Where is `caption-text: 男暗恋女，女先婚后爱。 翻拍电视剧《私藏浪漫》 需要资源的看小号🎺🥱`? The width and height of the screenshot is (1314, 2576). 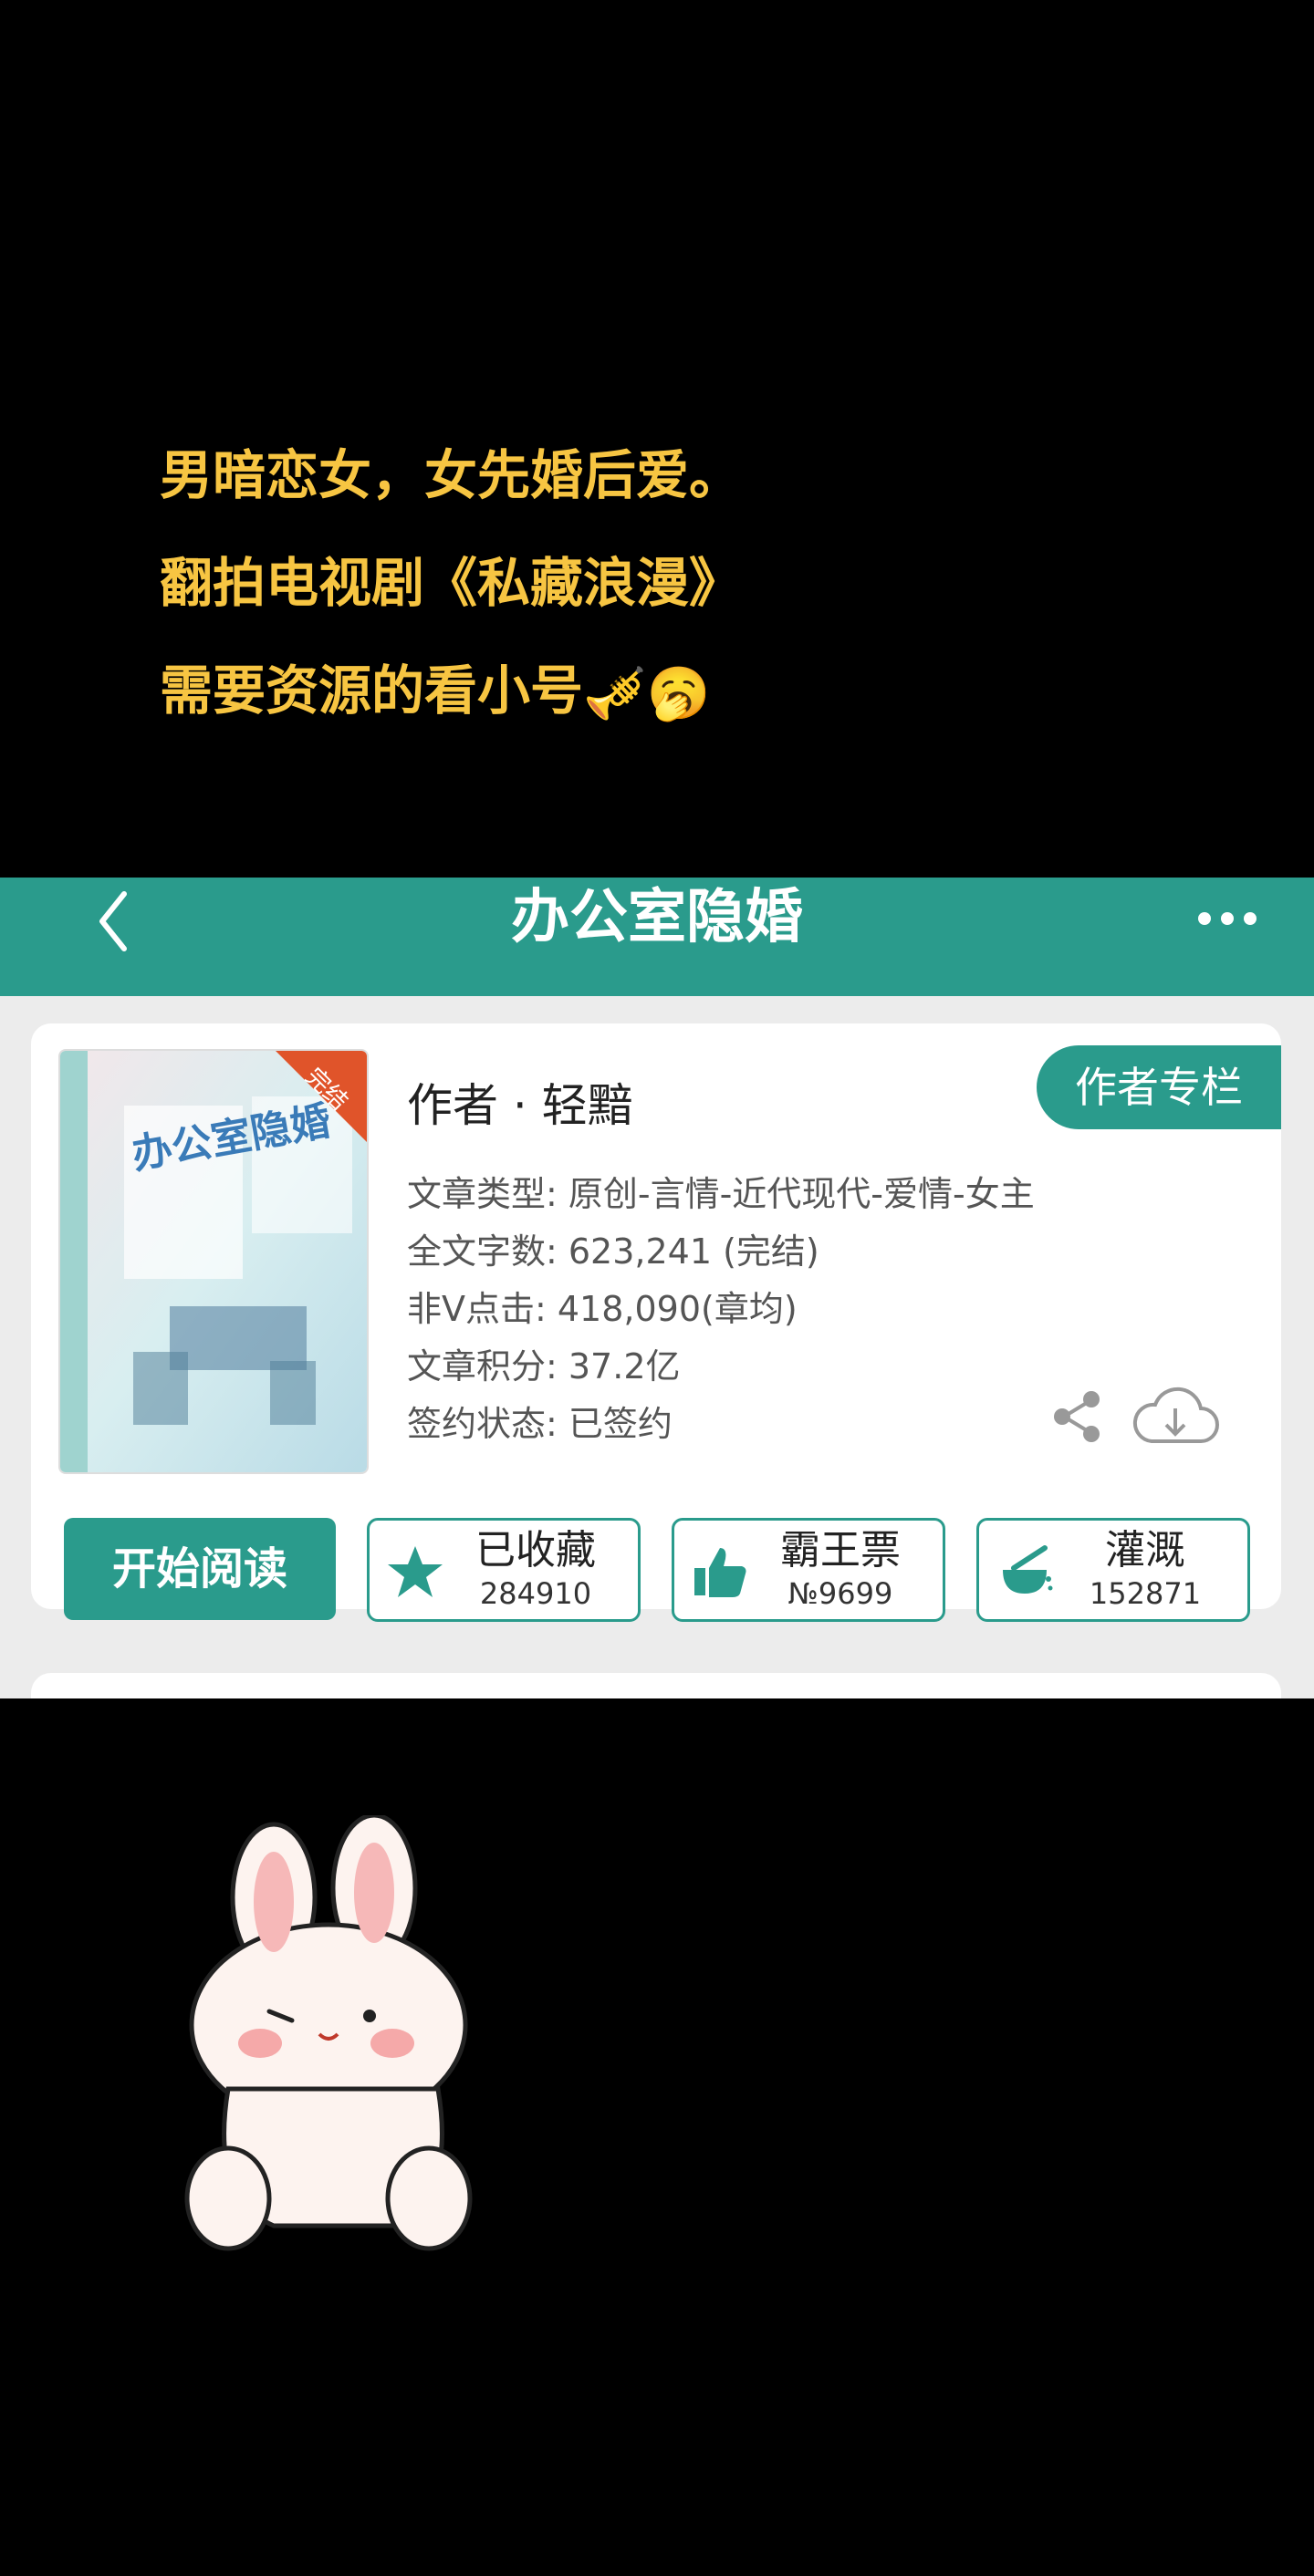 caption-text: 男暗恋女，女先婚后爱。 翻拍电视剧《私藏浪漫》 需要资源的看小号🎺🥱 is located at coordinates (451, 582).